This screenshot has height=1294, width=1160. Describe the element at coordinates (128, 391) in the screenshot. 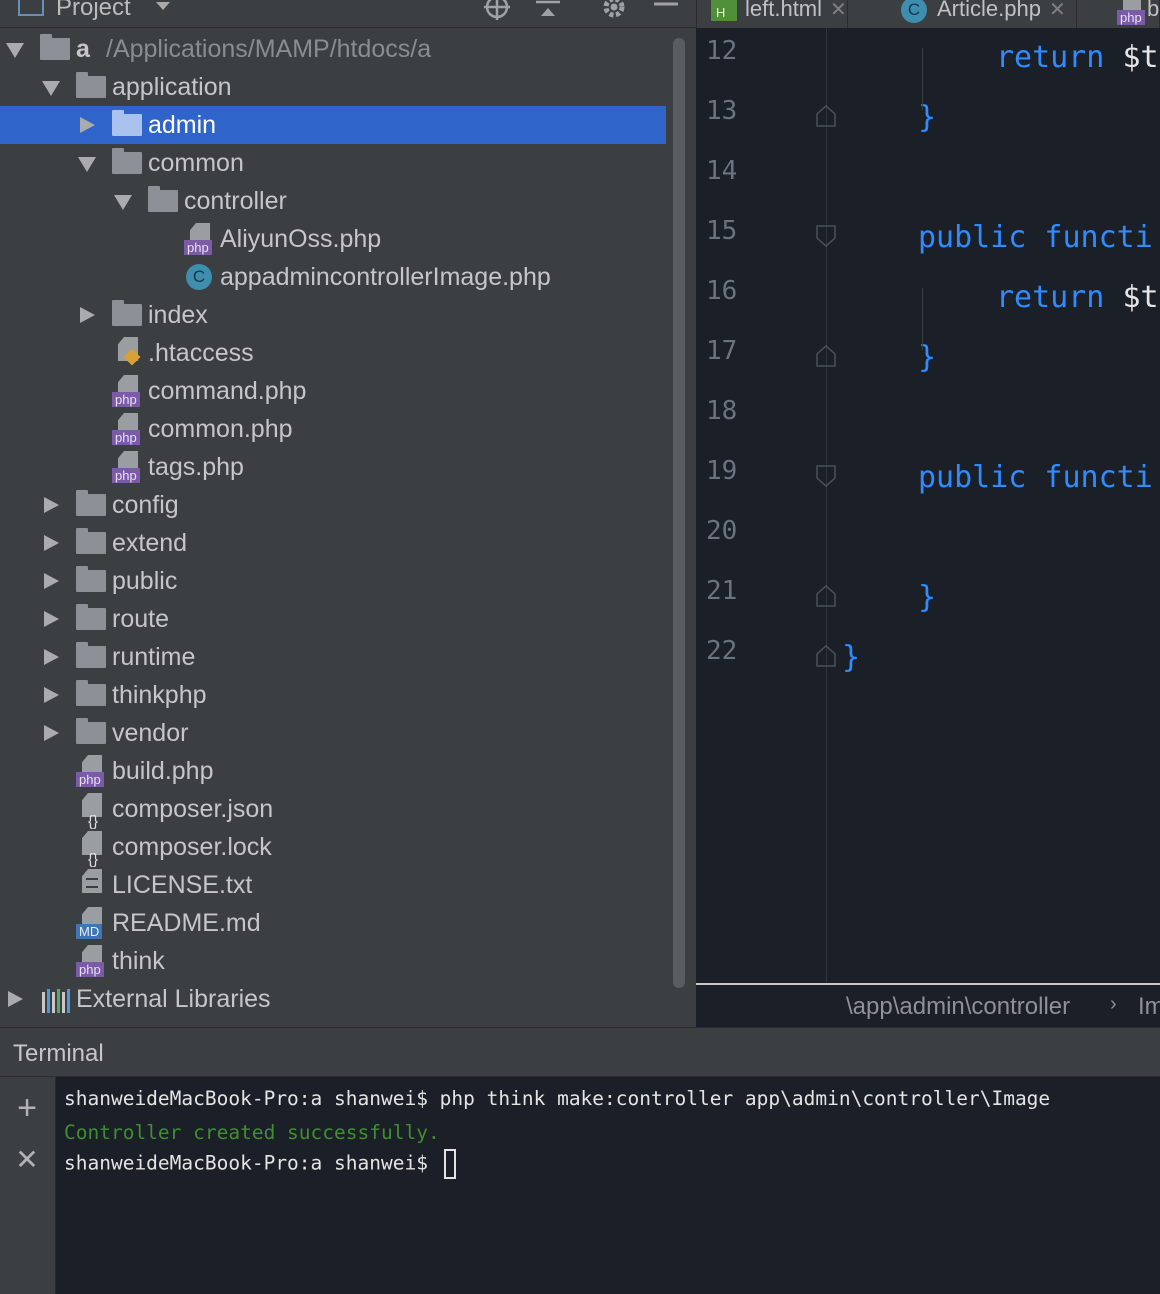

I see `php-file-icon: php` at that location.